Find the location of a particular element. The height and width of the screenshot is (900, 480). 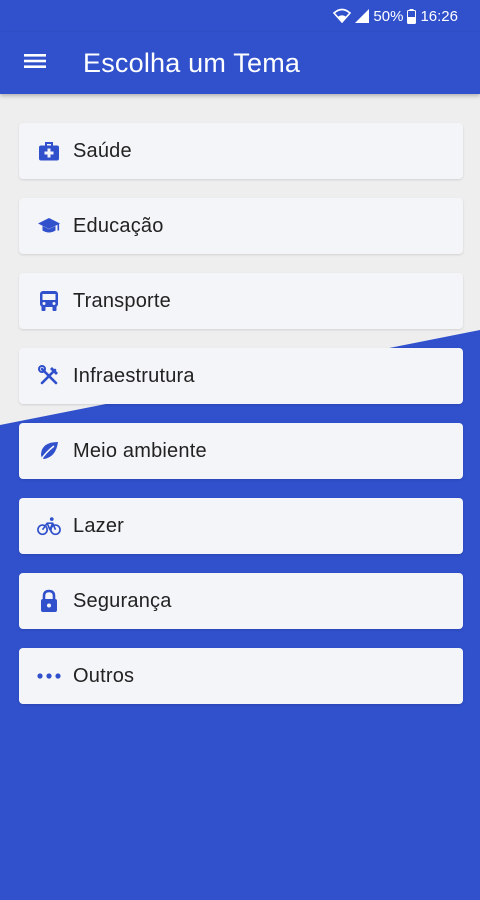

app-bar: Escolha um Tema is located at coordinates (240, 63).